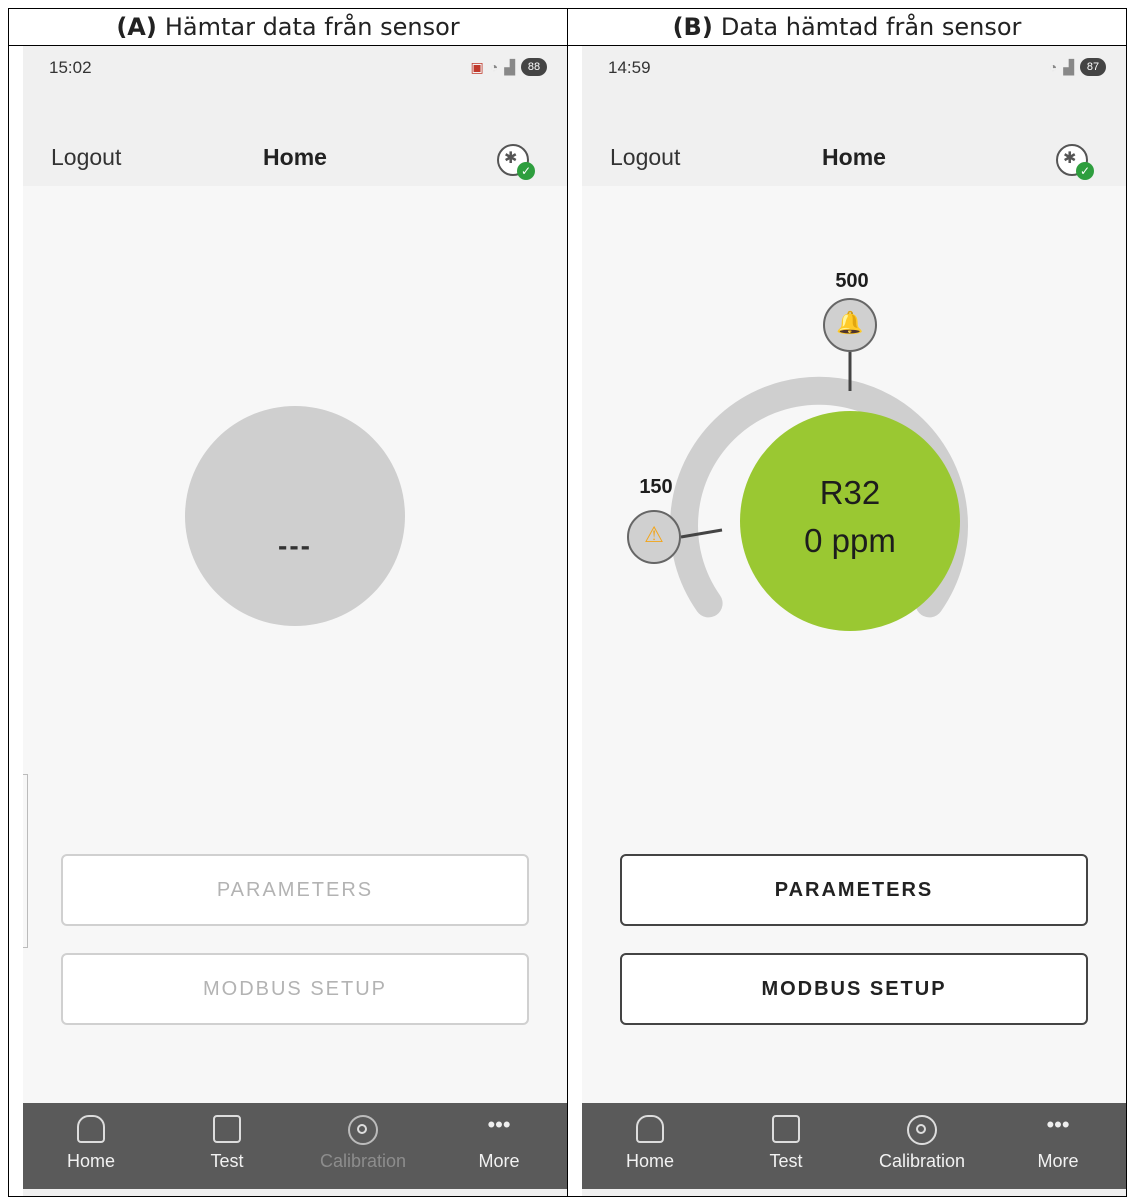 The height and width of the screenshot is (1199, 1133). Describe the element at coordinates (295, 516) in the screenshot. I see `gauge-loading: ---` at that location.